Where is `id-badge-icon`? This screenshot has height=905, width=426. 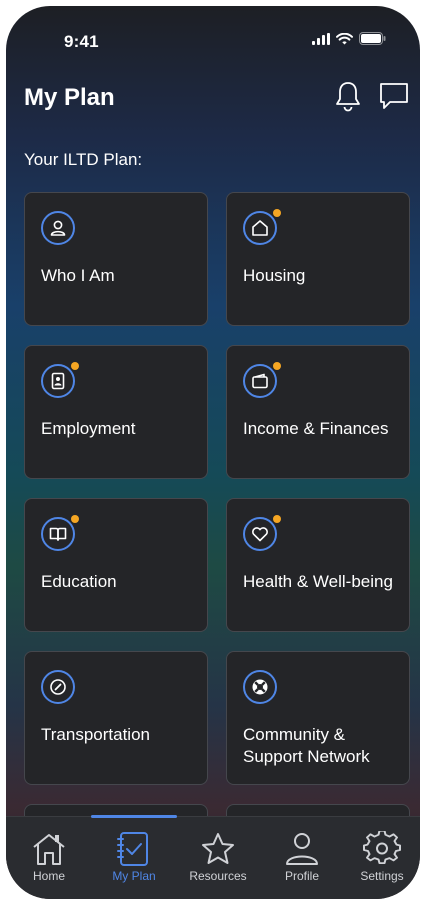 id-badge-icon is located at coordinates (58, 381).